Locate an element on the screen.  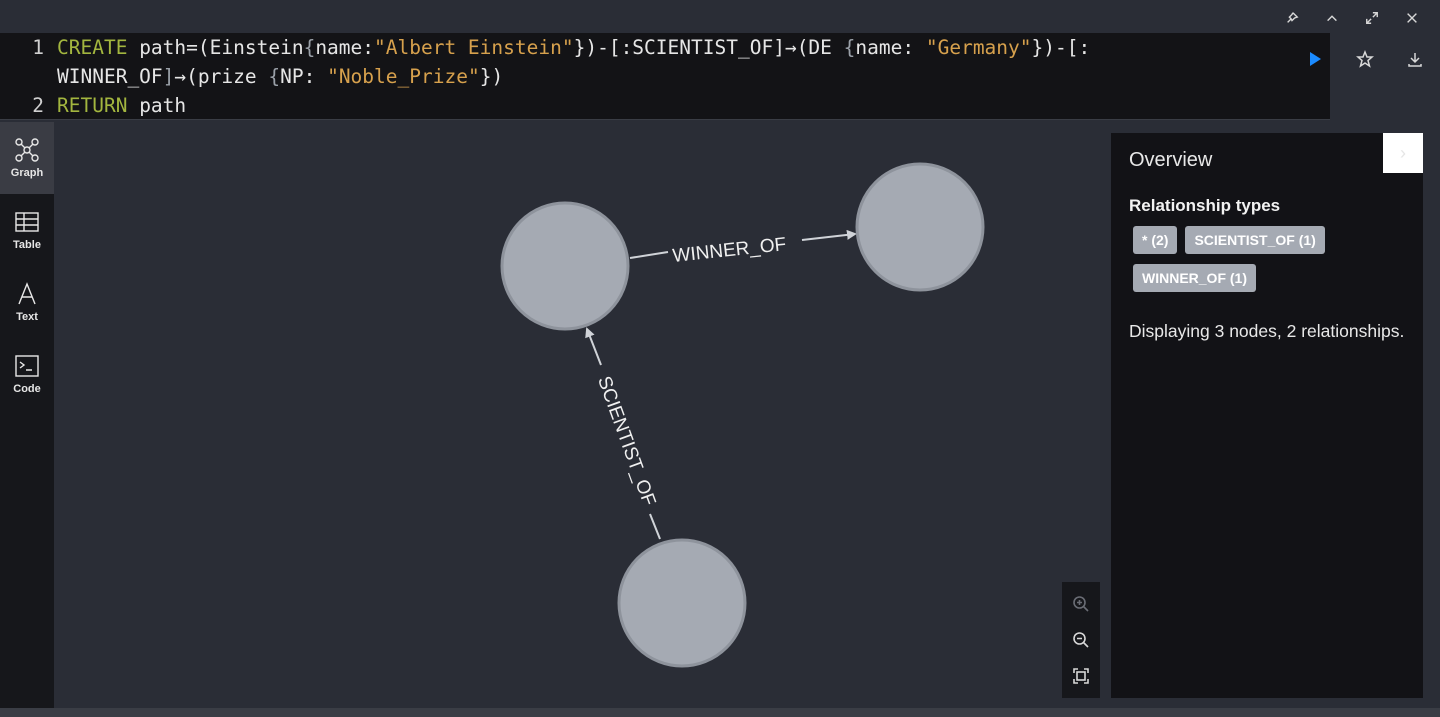
code-token: })-[: is located at coordinates (1061, 47).